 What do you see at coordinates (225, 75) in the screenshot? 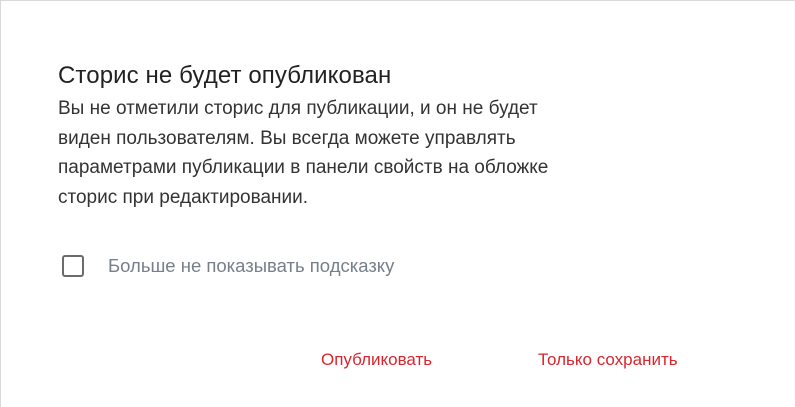
I see `dialog-title: Сторис не будет опубликован` at bounding box center [225, 75].